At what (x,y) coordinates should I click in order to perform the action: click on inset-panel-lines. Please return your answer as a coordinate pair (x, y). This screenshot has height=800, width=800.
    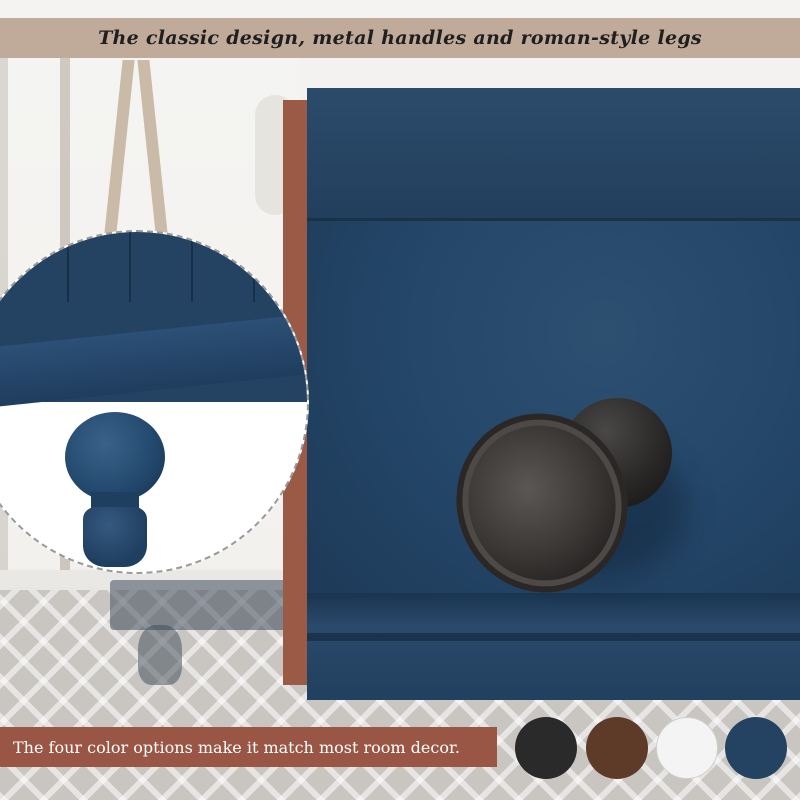
    Looking at the image, I should click on (132, 267).